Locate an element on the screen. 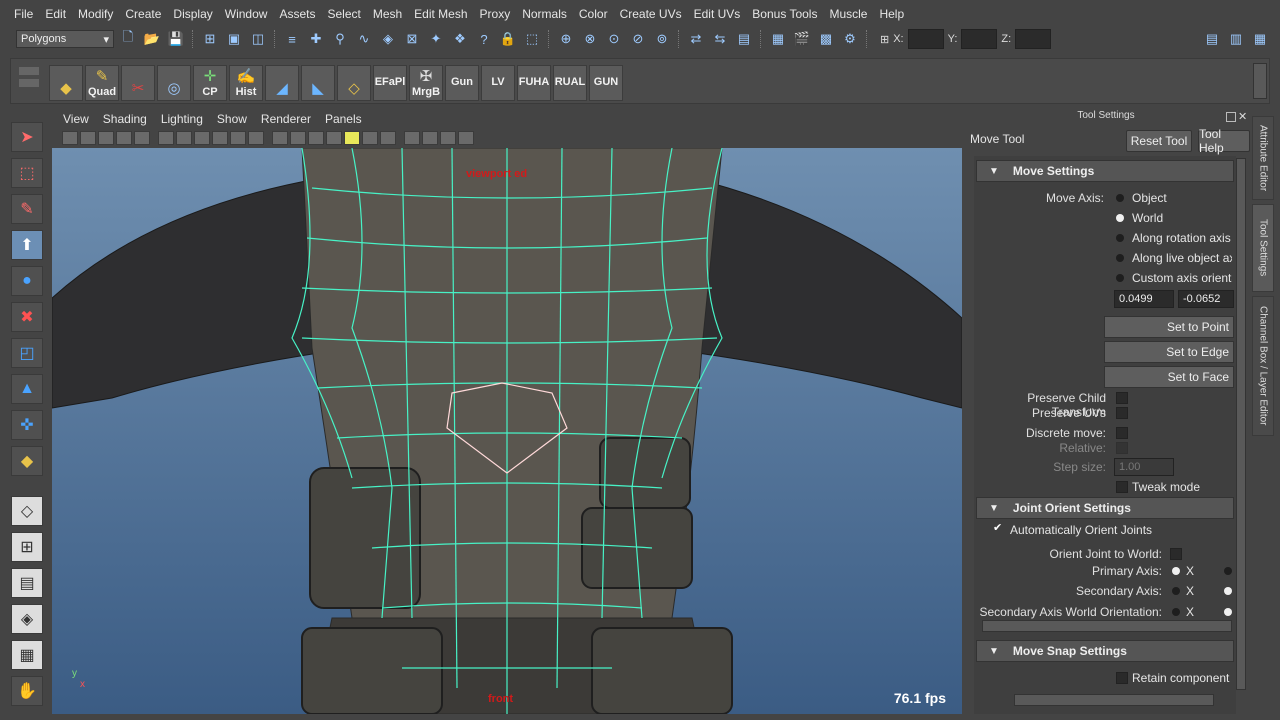 This screenshot has width=1280, height=720. shelf-button-merge: ◇ is located at coordinates (354, 83).